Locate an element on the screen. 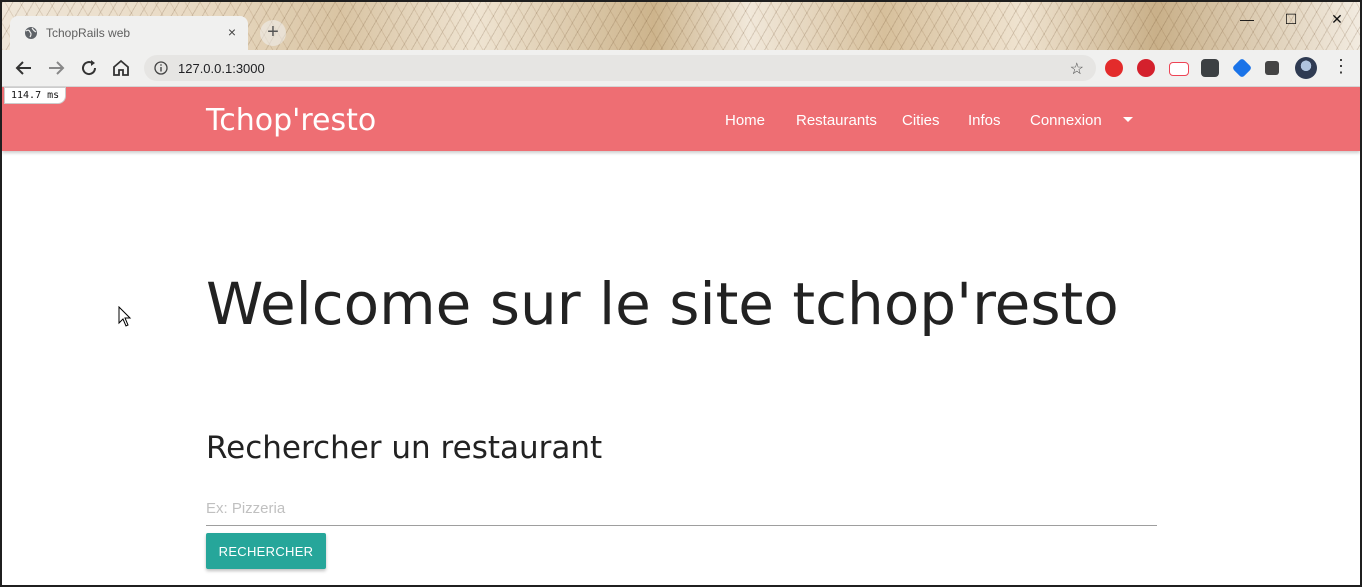 Image resolution: width=1362 pixels, height=587 pixels. url-text: 127.0.0.1:3000 is located at coordinates (221, 68).